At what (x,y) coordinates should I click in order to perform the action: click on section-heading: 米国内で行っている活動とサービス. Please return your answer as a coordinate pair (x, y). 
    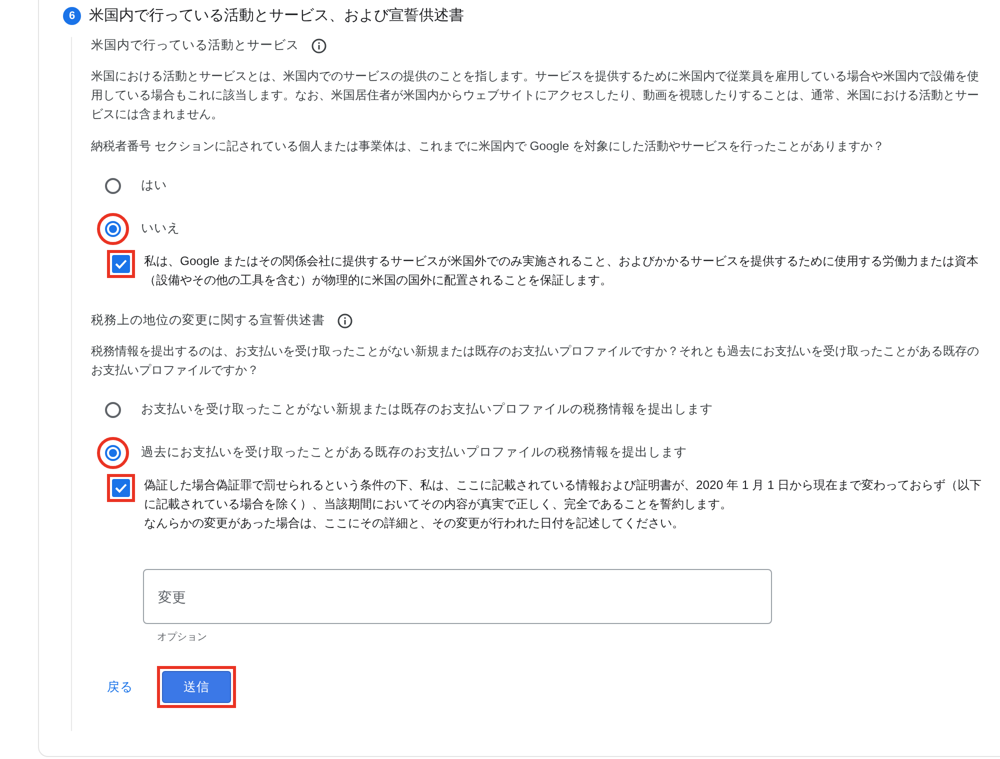
    Looking at the image, I should click on (195, 45).